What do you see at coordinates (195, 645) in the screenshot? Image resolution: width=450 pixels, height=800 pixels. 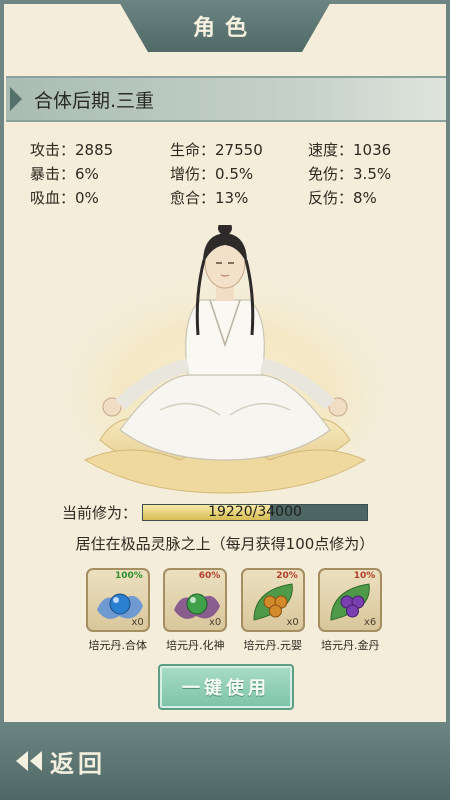 I see `item-name: 培元丹.化神` at bounding box center [195, 645].